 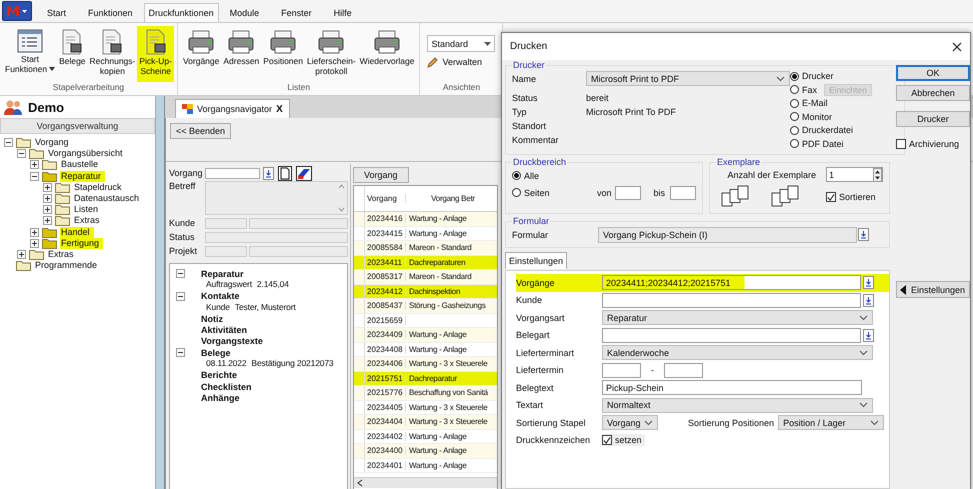 What do you see at coordinates (87, 154) in the screenshot?
I see `tree-item: Vorgangsübersicht` at bounding box center [87, 154].